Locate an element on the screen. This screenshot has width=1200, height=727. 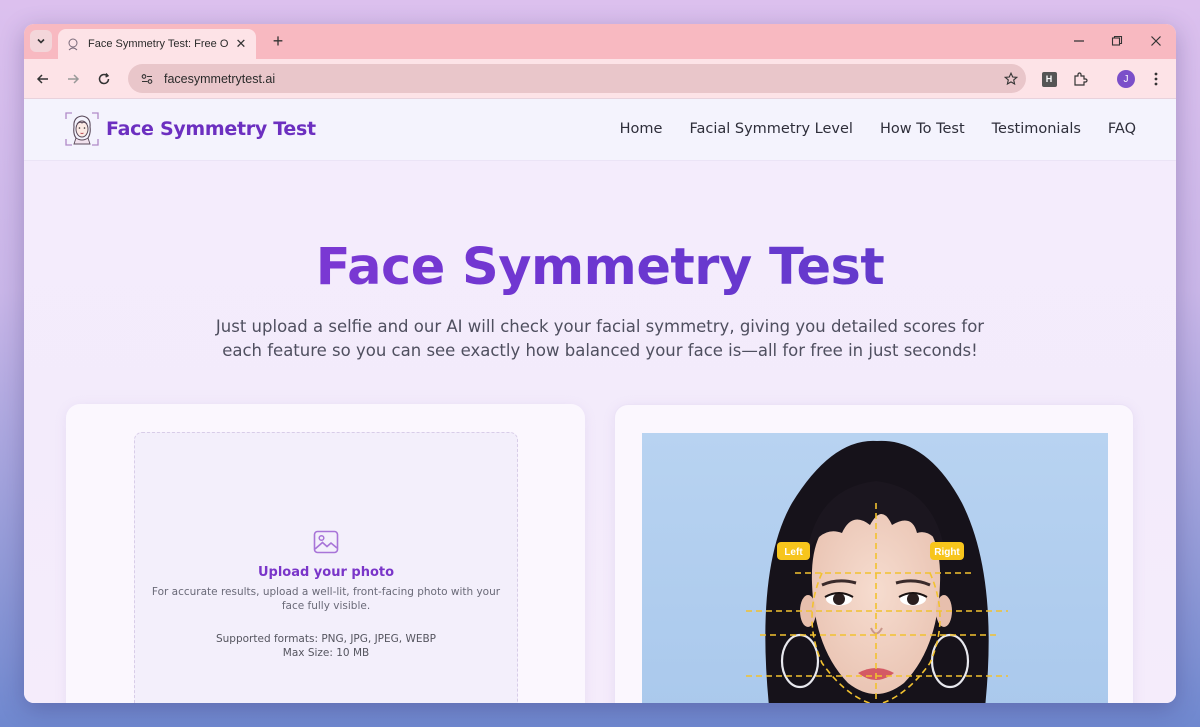
bookmark-star-icon is located at coordinates (1011, 78).